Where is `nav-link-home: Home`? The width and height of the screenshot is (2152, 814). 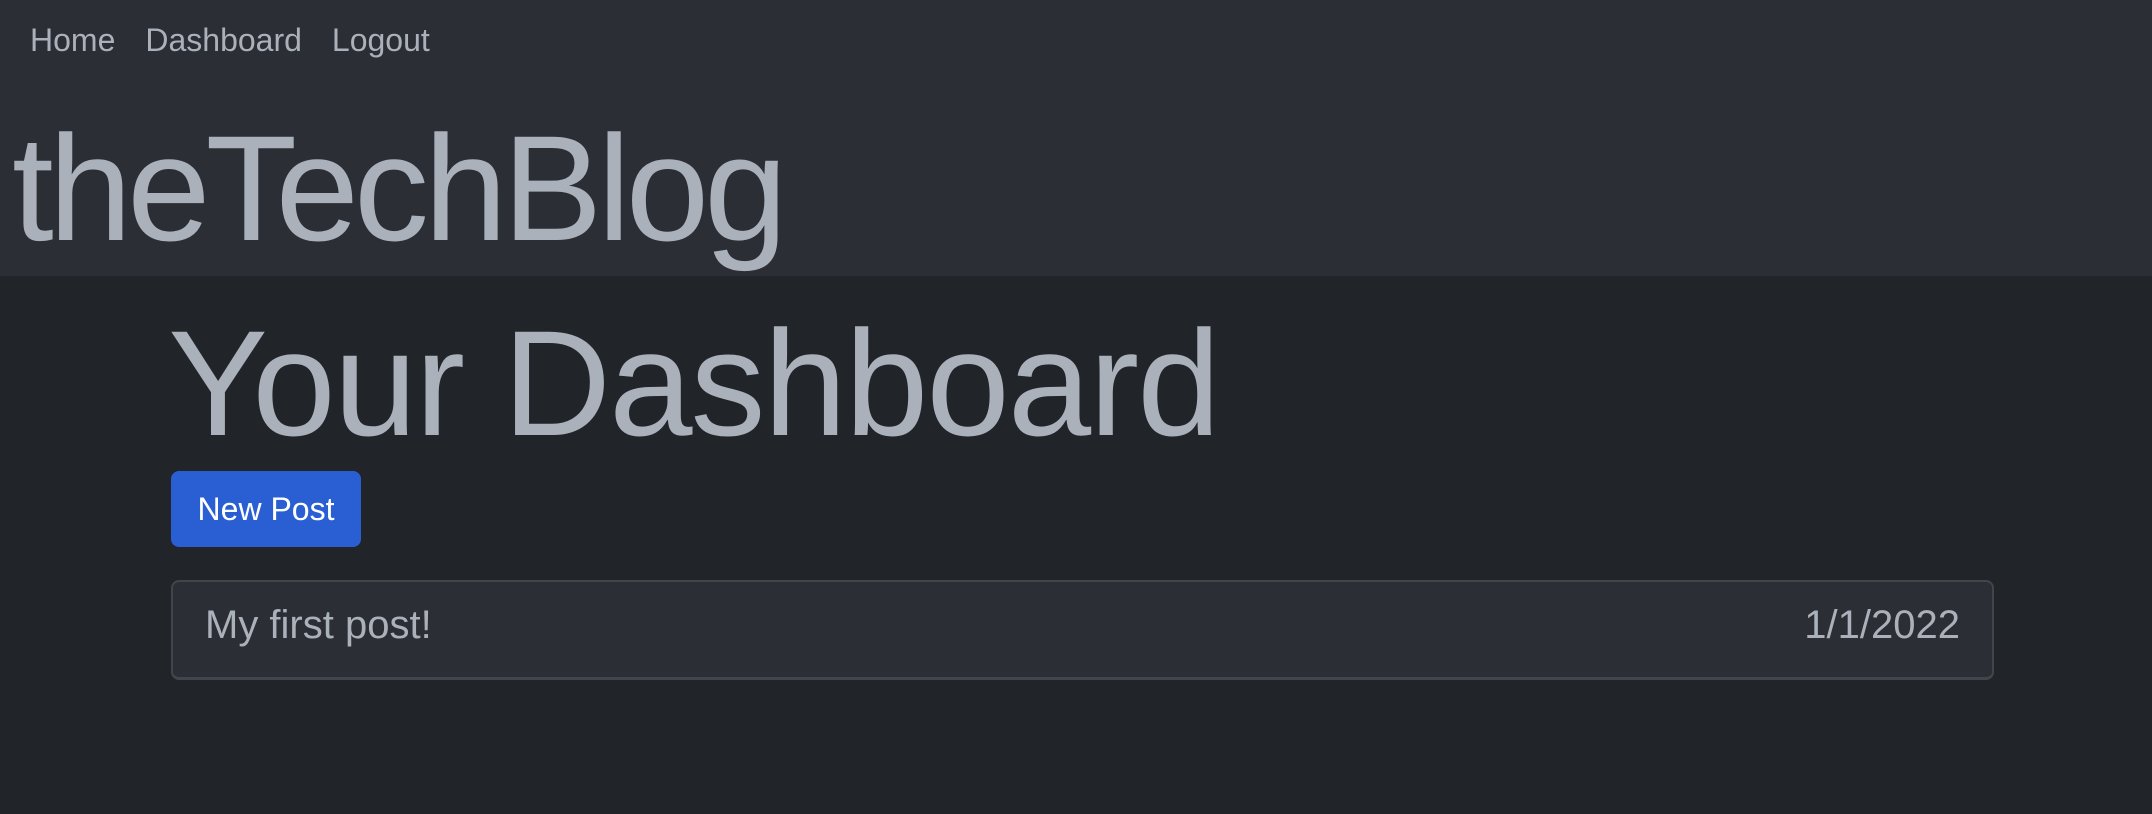 nav-link-home: Home is located at coordinates (65, 40).